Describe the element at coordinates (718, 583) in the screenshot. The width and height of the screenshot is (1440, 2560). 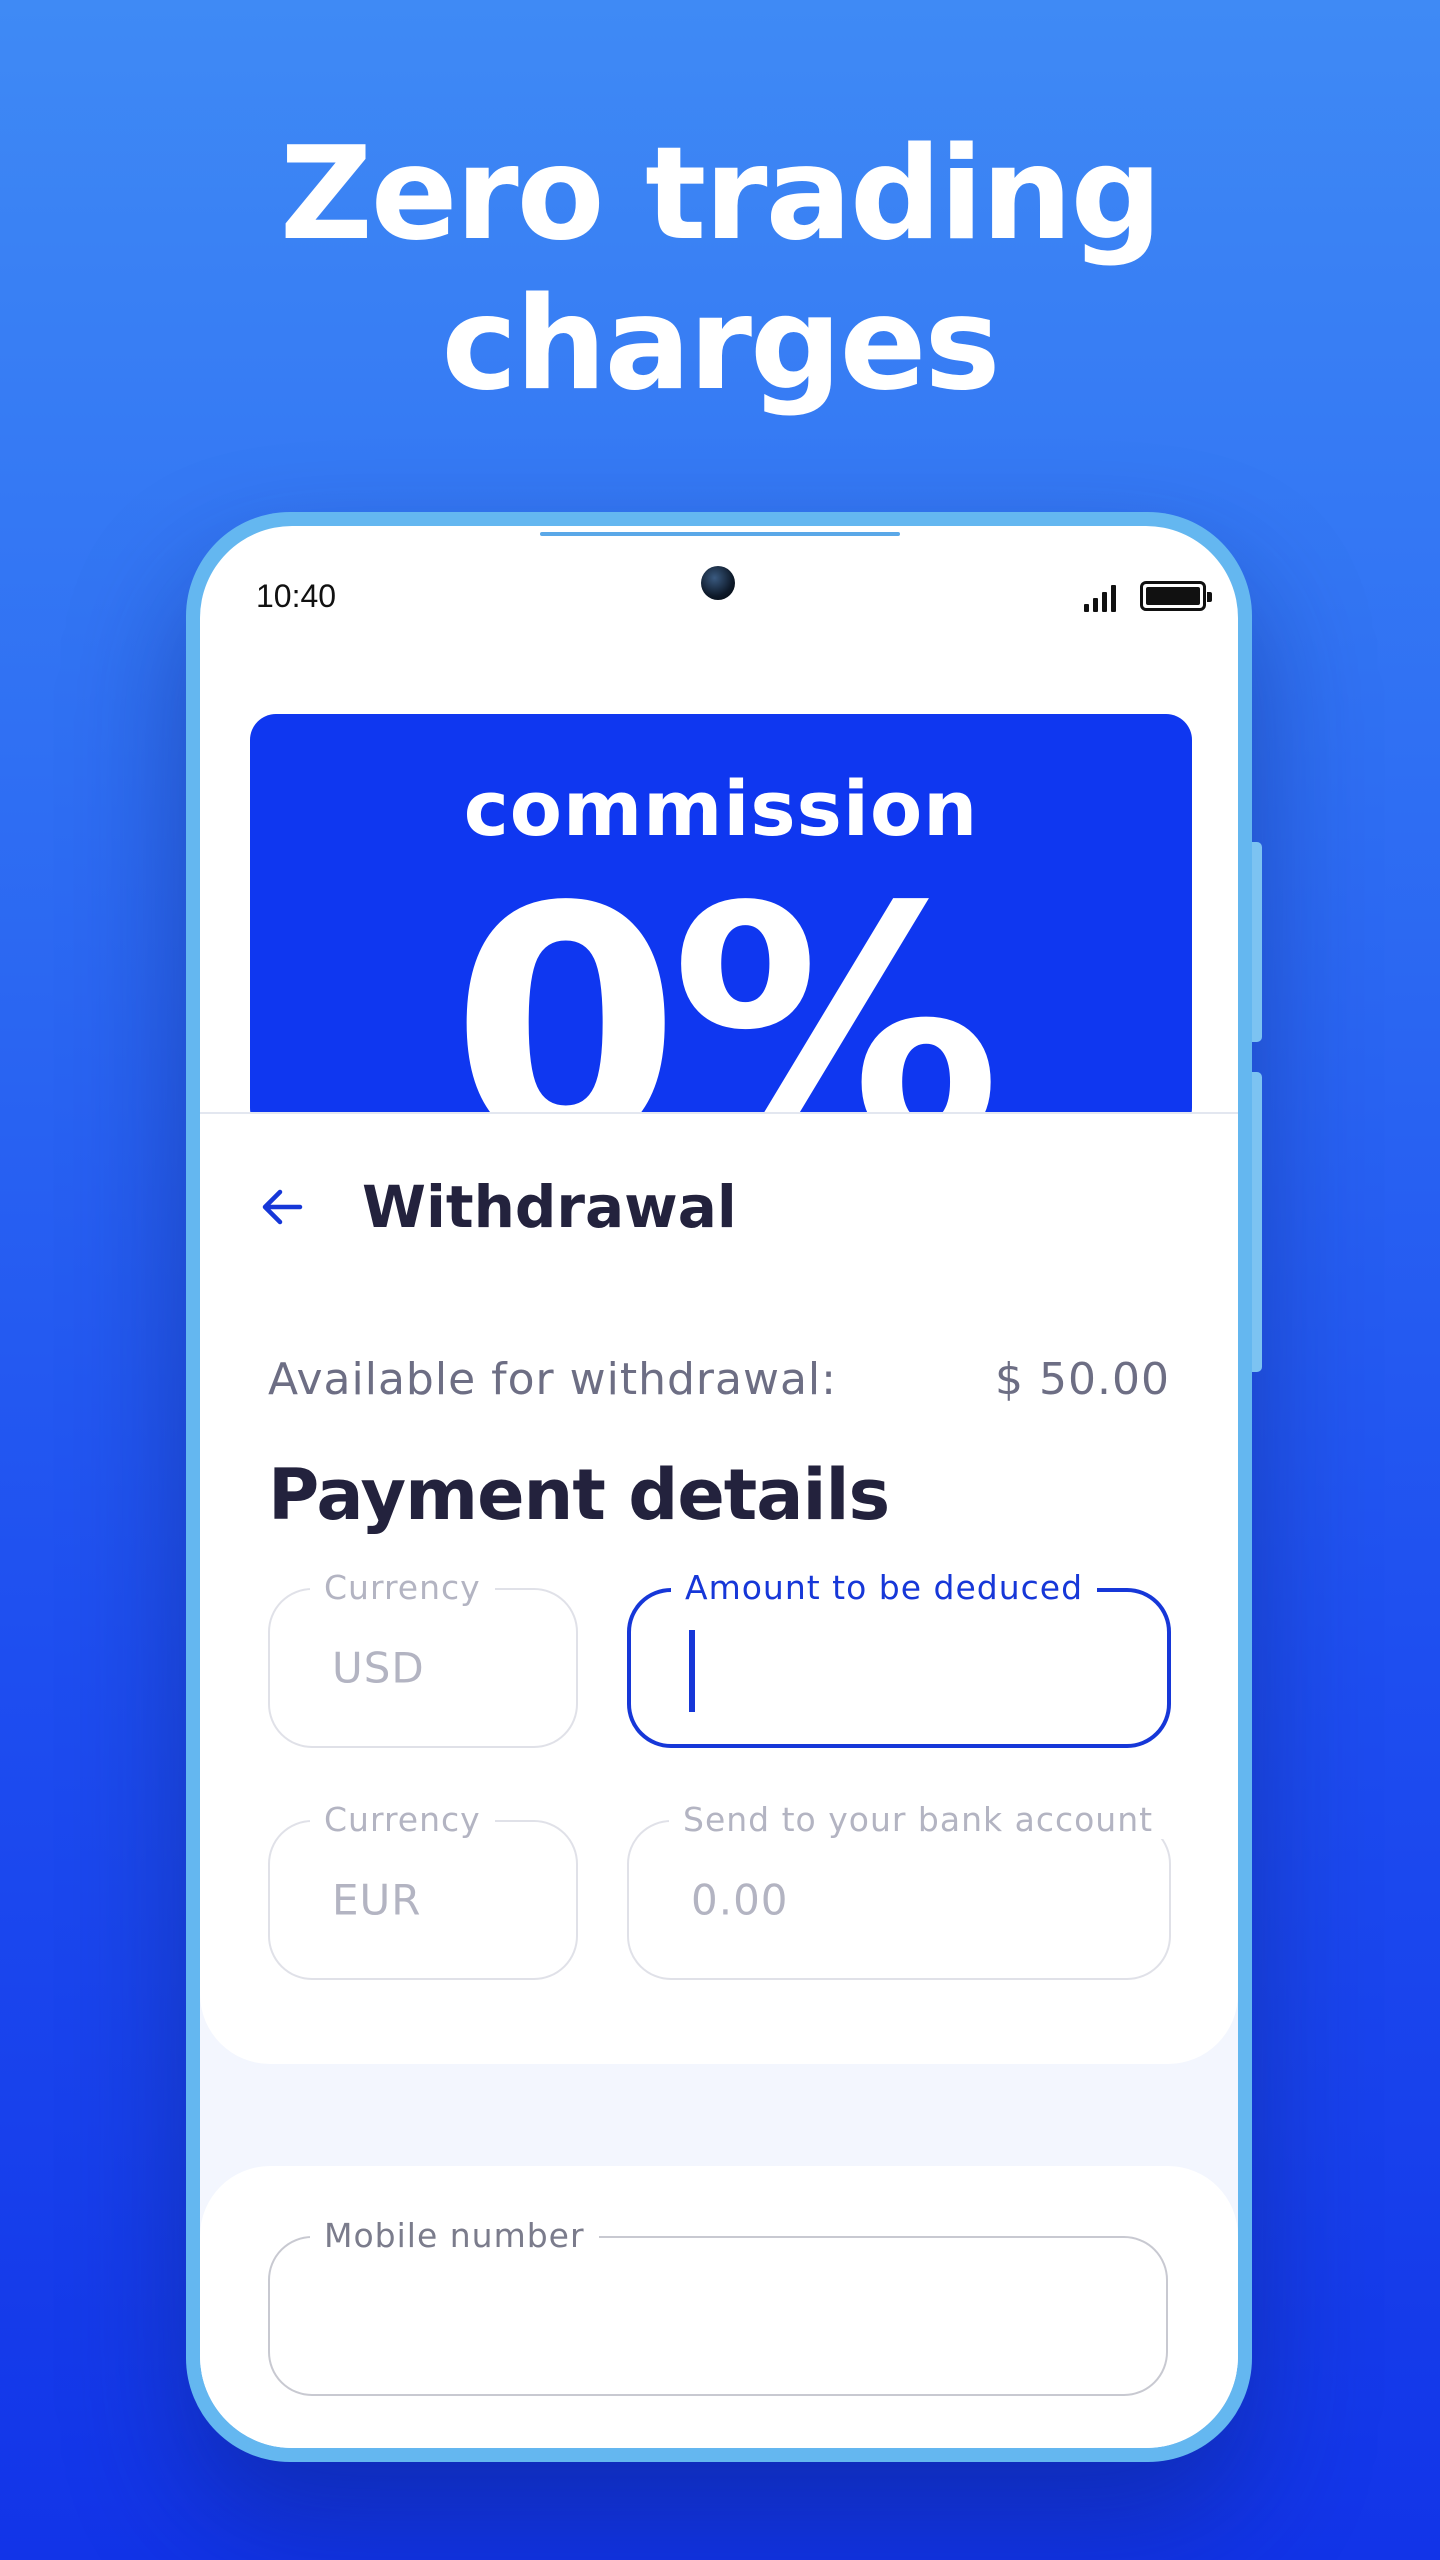
I see `camera-icon` at that location.